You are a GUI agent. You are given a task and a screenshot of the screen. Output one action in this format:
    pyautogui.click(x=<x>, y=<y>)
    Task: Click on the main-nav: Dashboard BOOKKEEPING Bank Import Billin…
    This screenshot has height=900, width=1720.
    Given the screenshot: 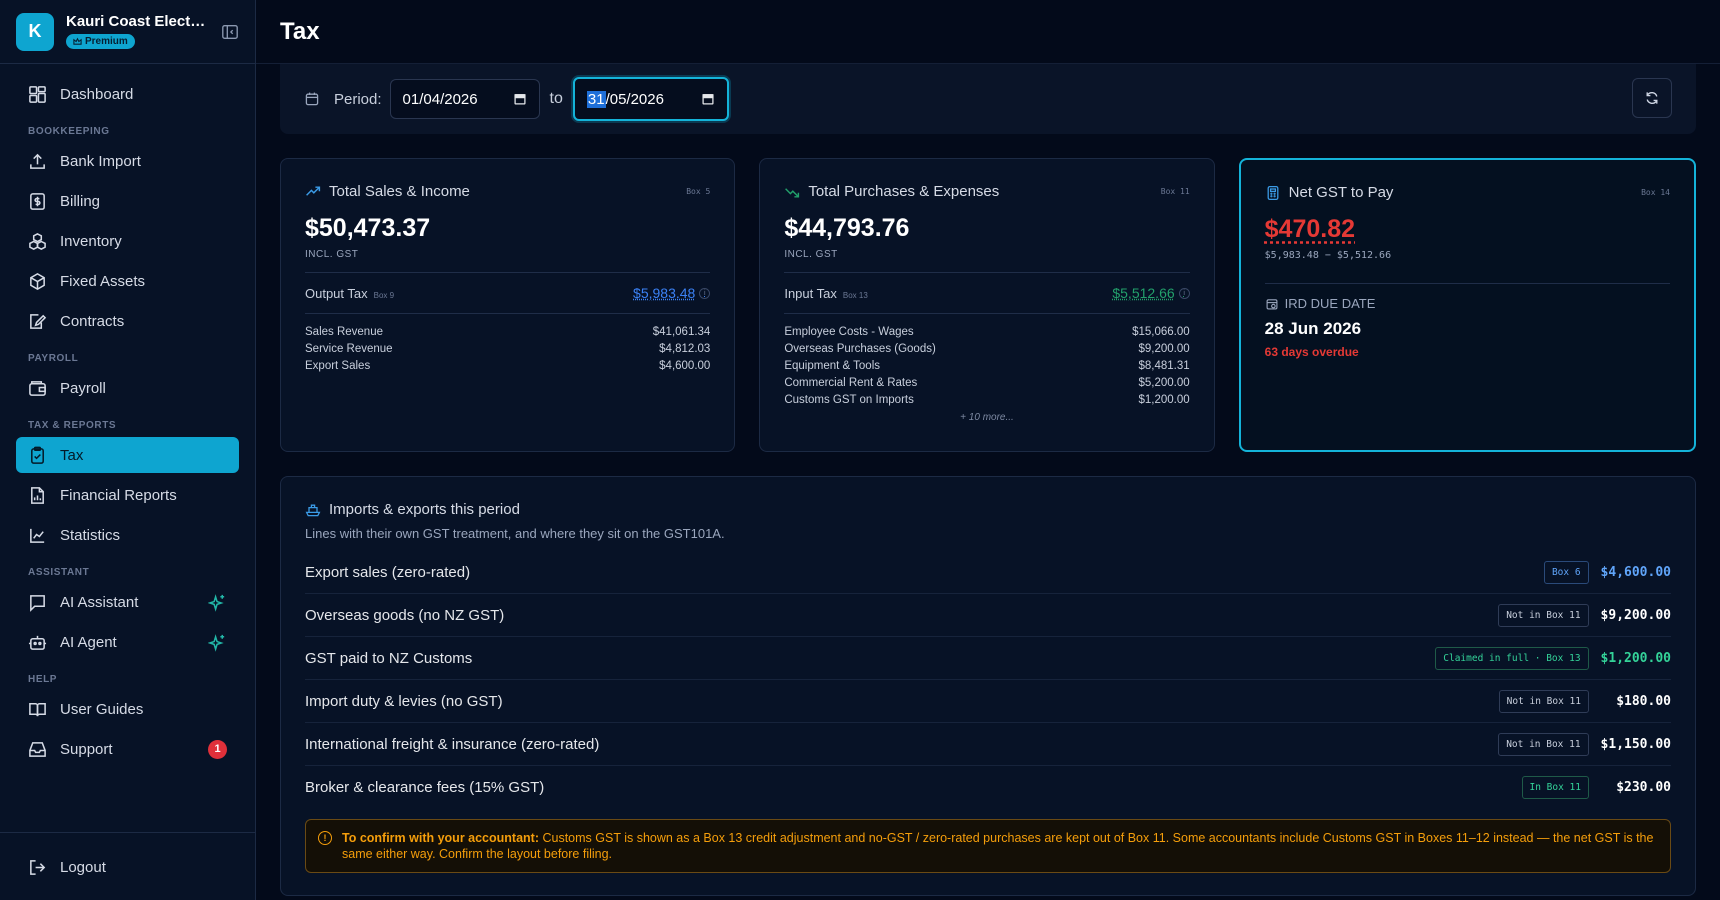 What is the action you would take?
    pyautogui.click(x=127, y=415)
    